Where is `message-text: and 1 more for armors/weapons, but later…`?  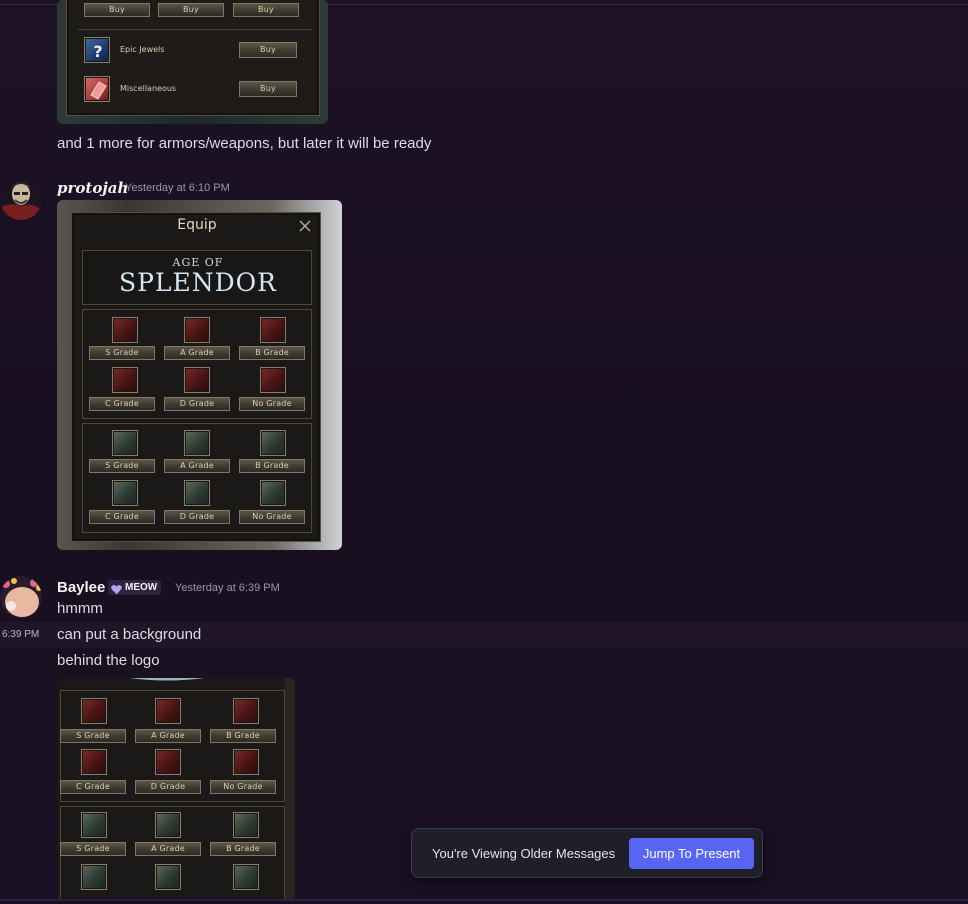
message-text: and 1 more for armors/weapons, but later… is located at coordinates (244, 143).